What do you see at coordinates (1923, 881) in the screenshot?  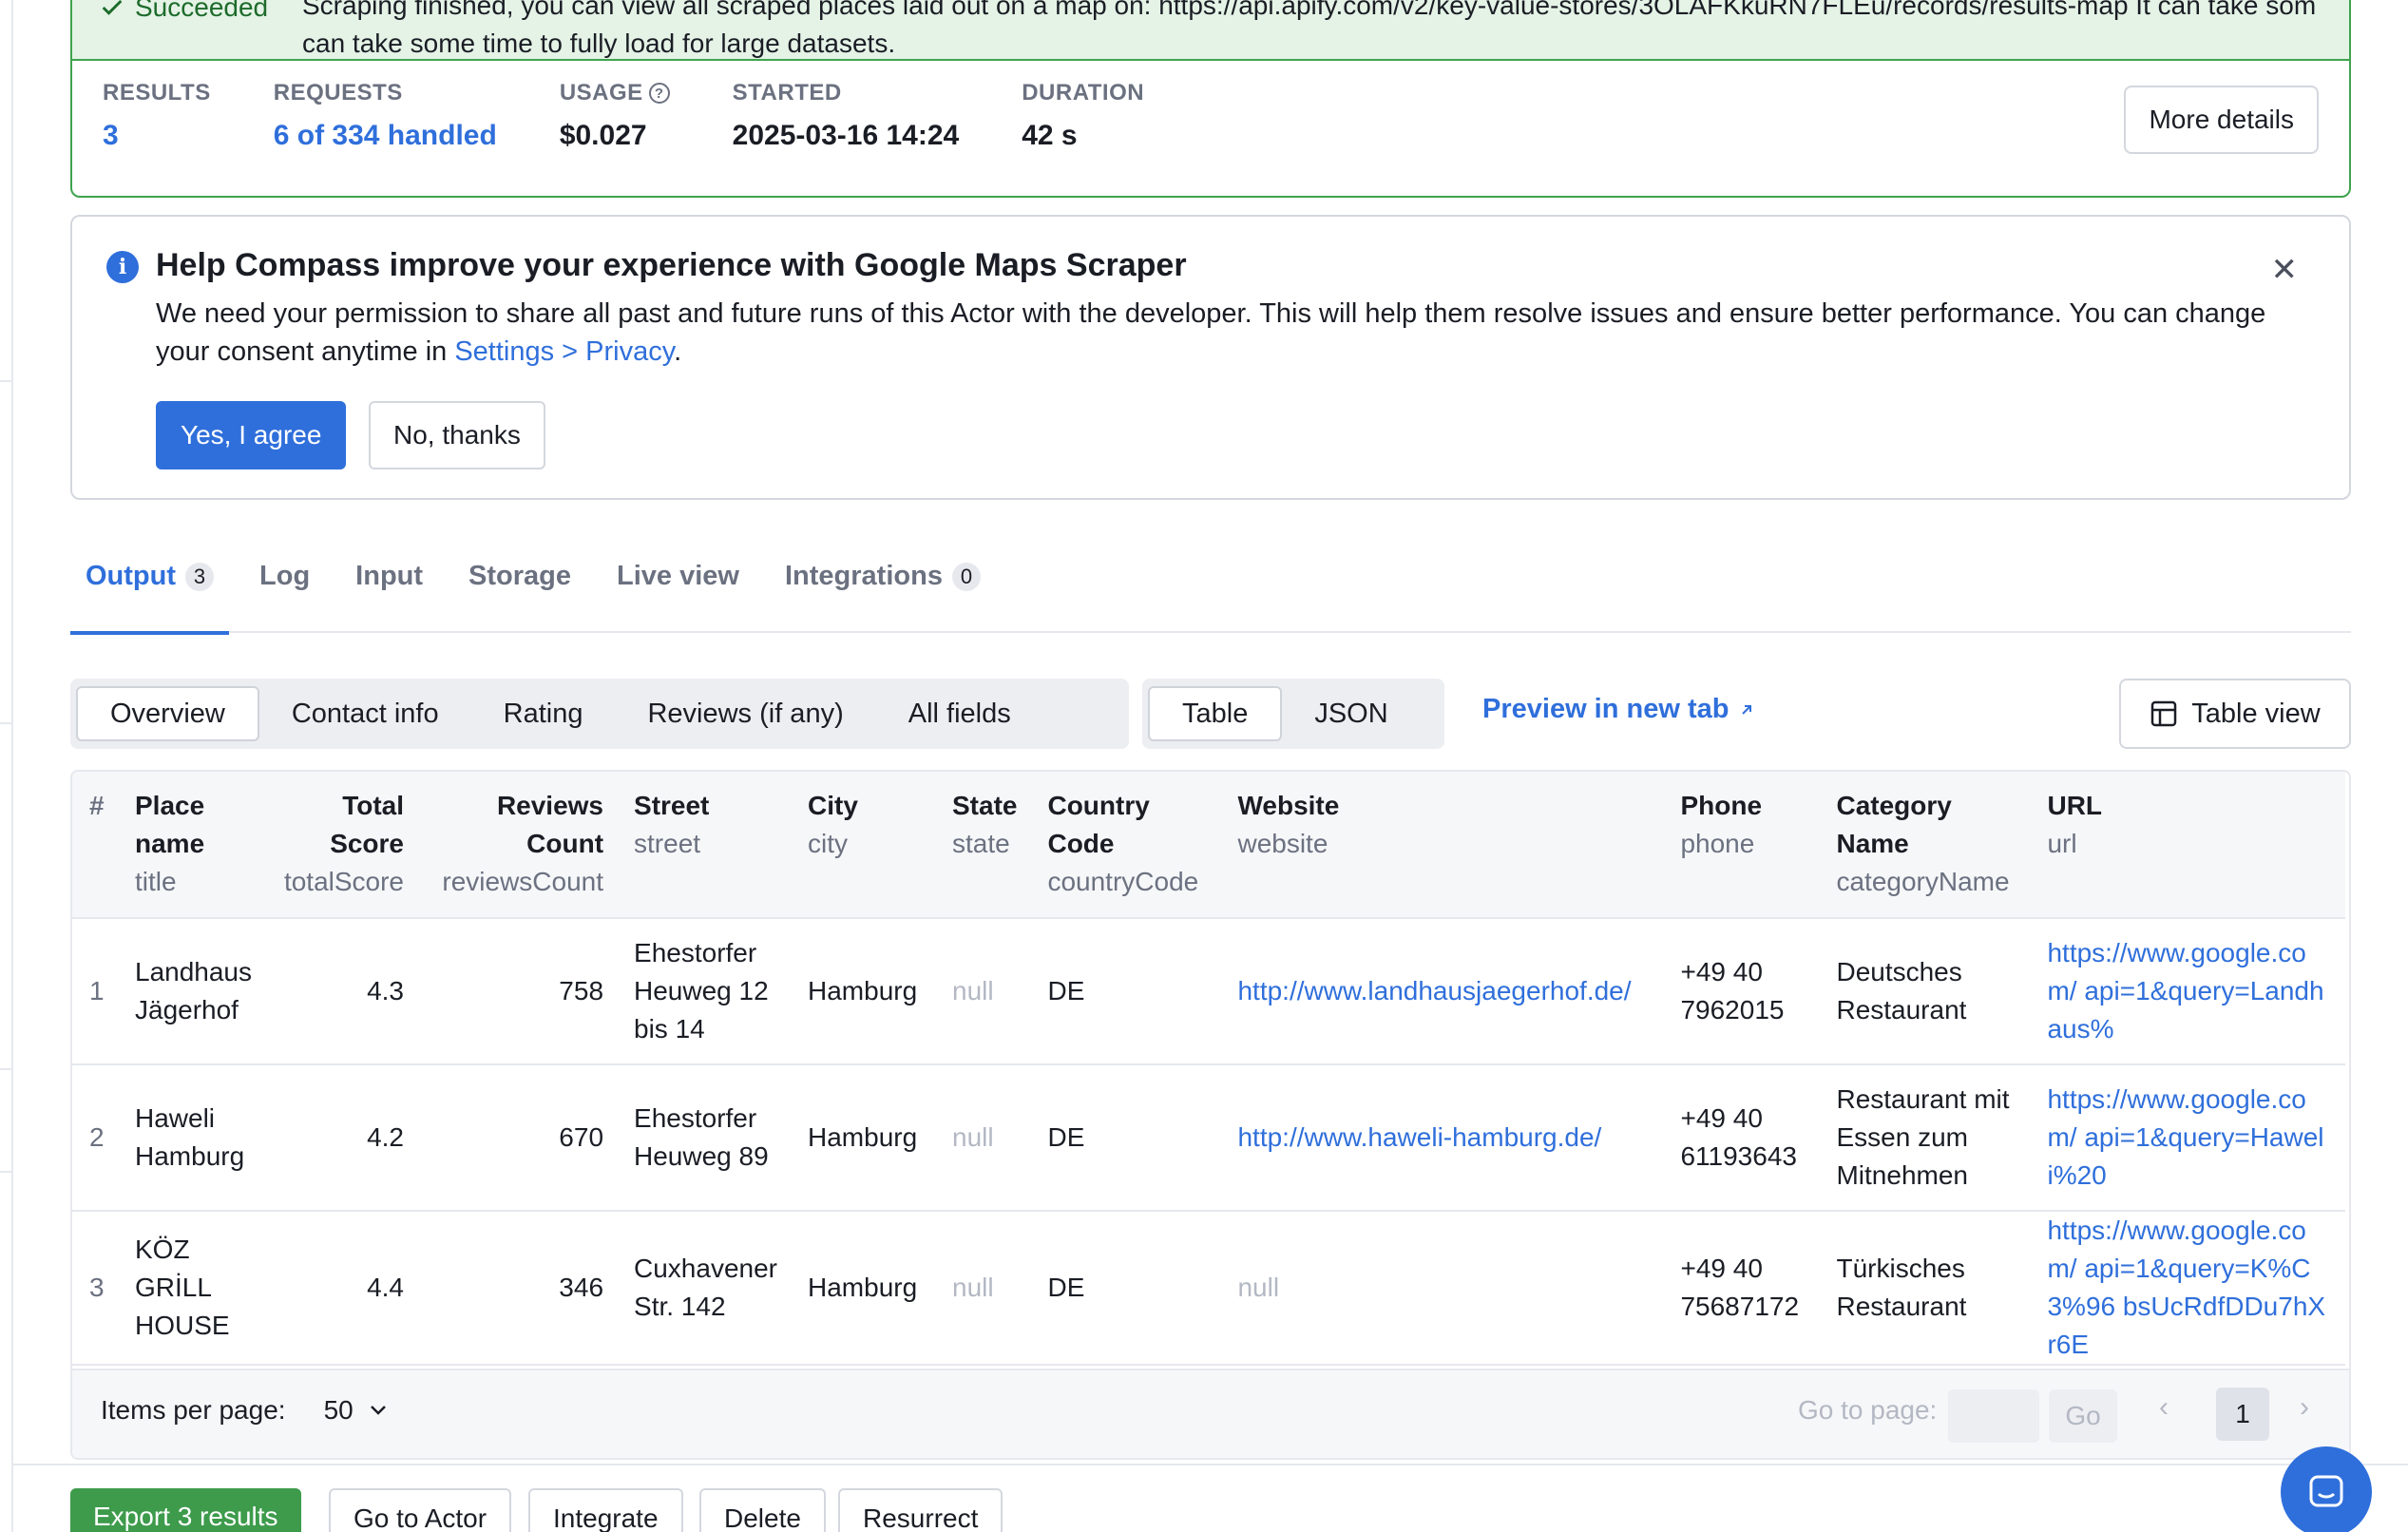 I see `column-key: categoryName` at bounding box center [1923, 881].